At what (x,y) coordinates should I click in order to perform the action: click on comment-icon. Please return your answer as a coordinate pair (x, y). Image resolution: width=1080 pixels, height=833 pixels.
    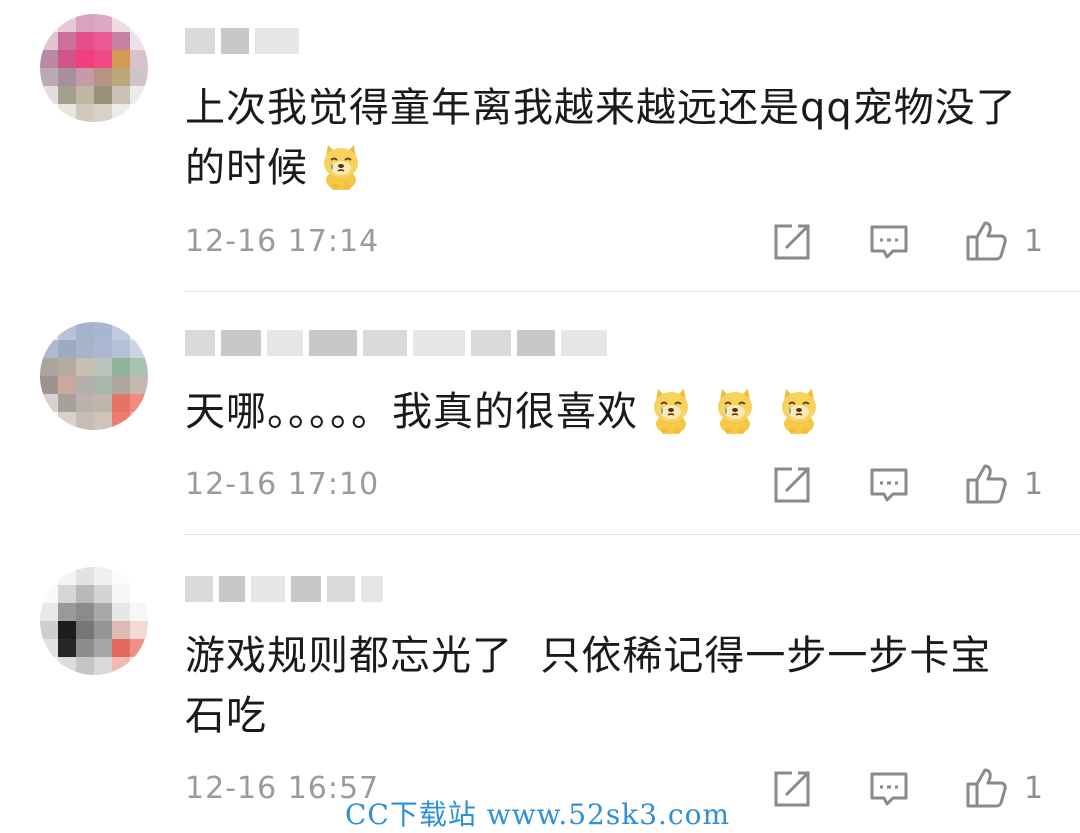
    Looking at the image, I should click on (889, 789).